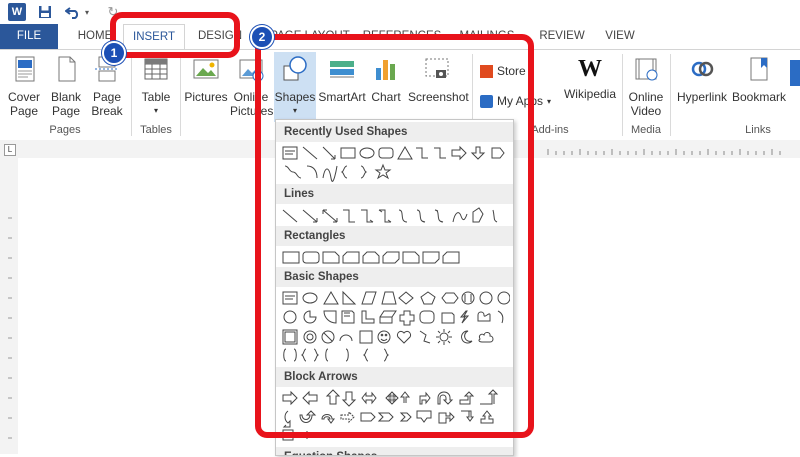 The image size is (800, 457). I want to click on media-group-label: Media, so click(646, 130).